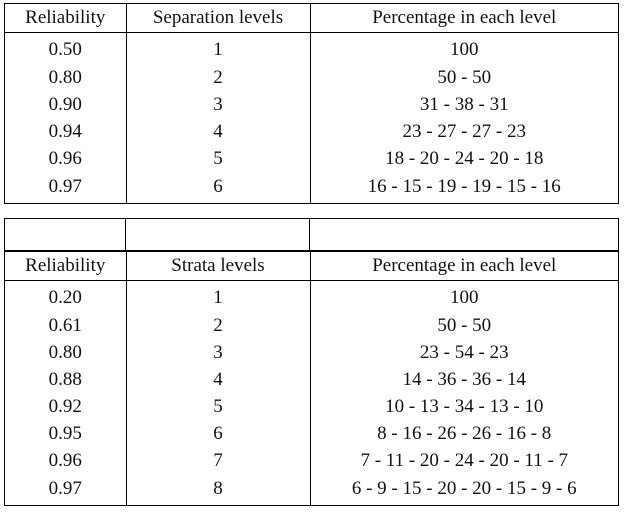 This screenshot has width=627, height=532. What do you see at coordinates (464, 379) in the screenshot?
I see `cell-percentage: 14 - 36 - 36 - 14` at bounding box center [464, 379].